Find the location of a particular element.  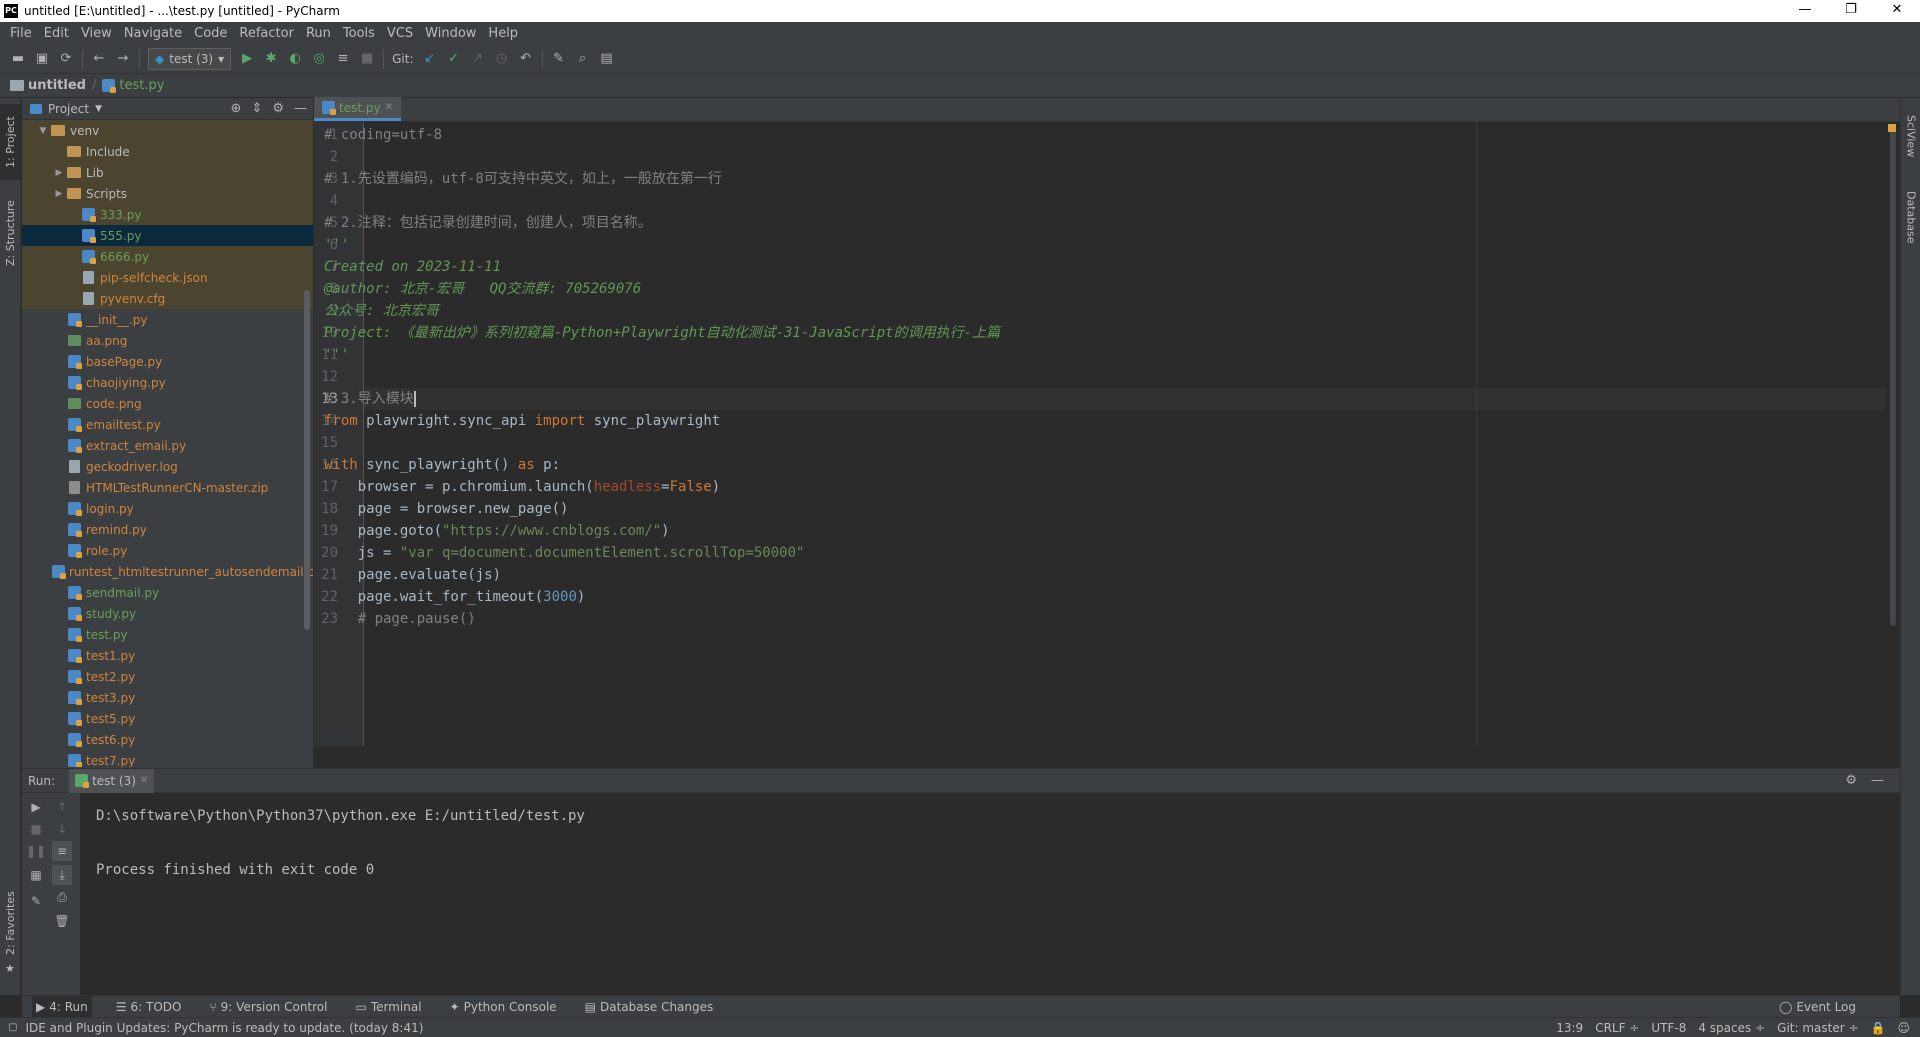

tree-file: geckodriver.log is located at coordinates (167, 466).